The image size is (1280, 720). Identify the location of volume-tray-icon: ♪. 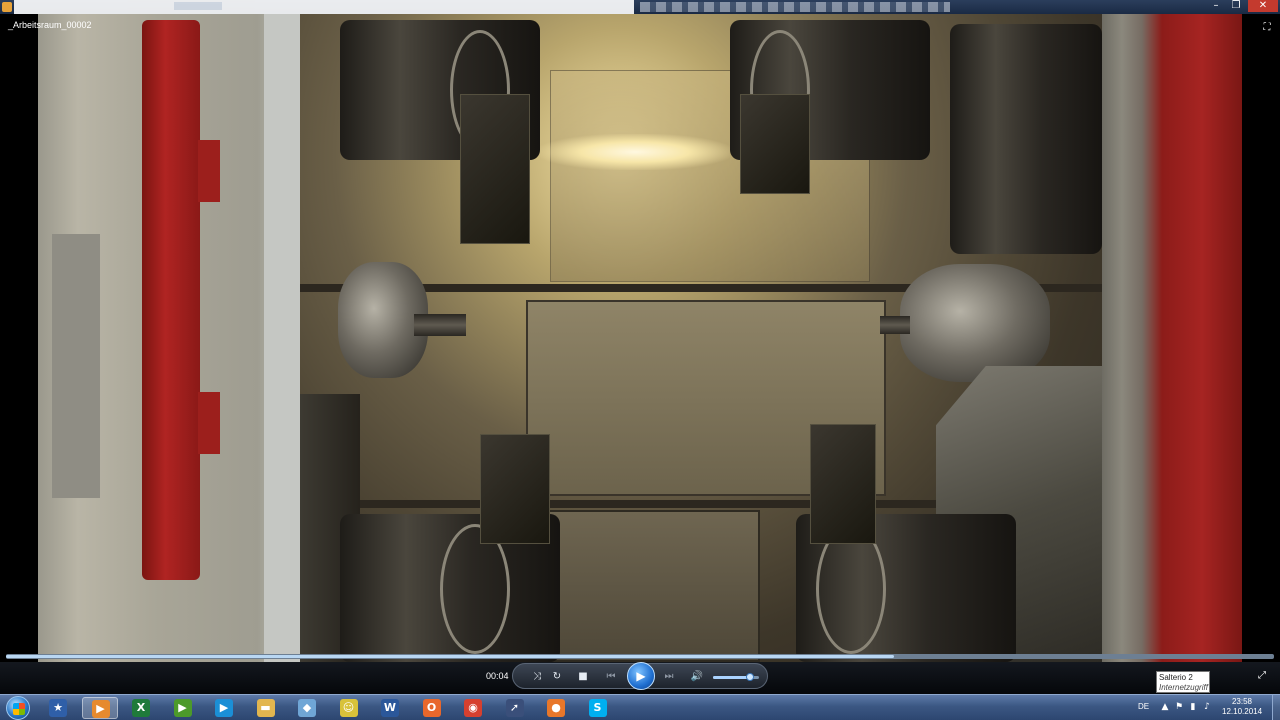
(1207, 707).